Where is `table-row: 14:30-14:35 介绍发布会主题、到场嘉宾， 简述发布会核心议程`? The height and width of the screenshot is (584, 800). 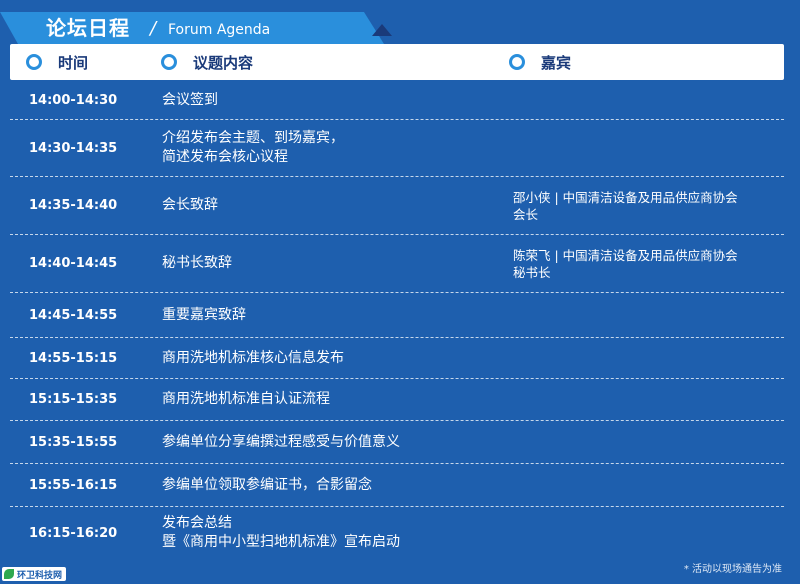 table-row: 14:30-14:35 介绍发布会主题、到场嘉宾， 简述发布会核心议程 is located at coordinates (397, 148).